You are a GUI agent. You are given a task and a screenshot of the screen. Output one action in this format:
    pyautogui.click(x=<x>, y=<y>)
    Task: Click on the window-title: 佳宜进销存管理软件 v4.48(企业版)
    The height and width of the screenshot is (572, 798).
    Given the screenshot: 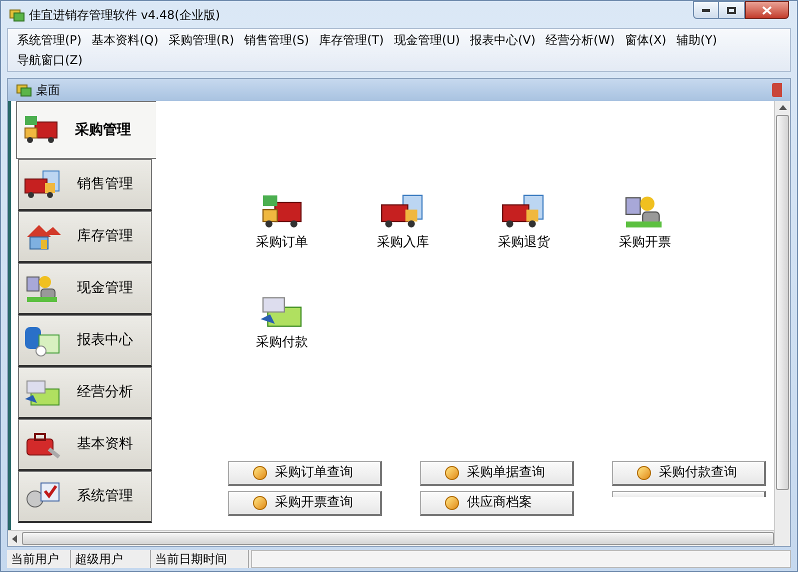 What is the action you would take?
    pyautogui.click(x=124, y=15)
    